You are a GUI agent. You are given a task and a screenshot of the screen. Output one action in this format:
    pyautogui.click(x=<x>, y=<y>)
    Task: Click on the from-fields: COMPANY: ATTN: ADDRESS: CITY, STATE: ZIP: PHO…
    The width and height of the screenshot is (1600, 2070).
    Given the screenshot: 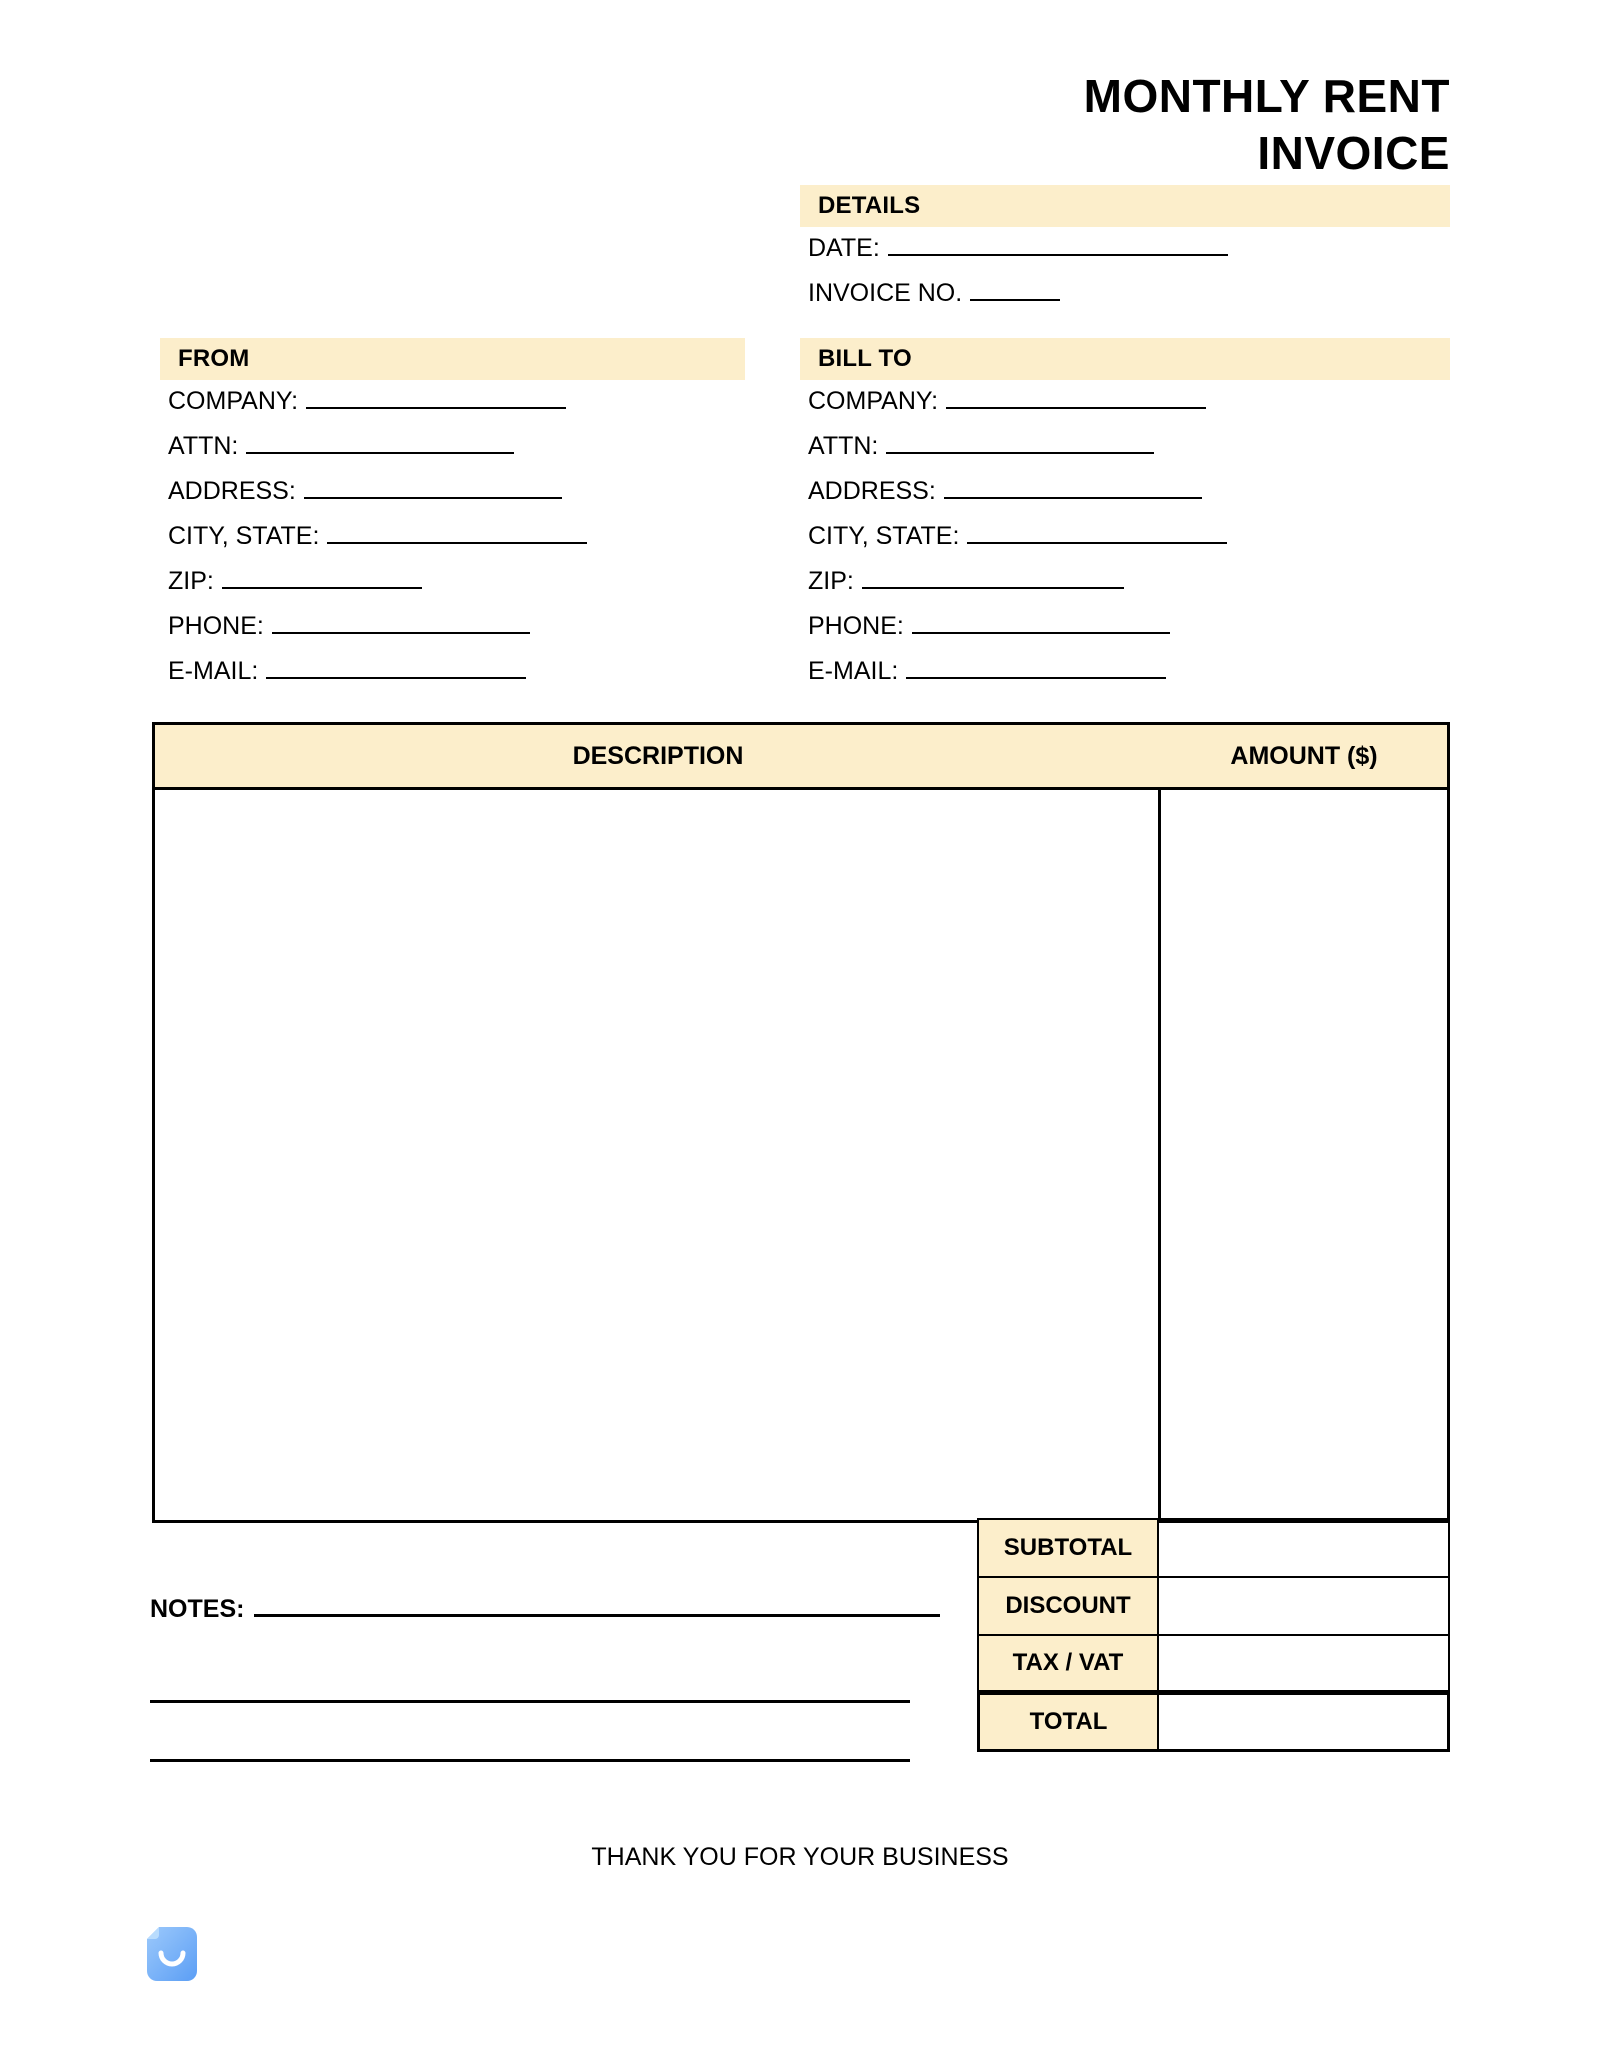 What is the action you would take?
    pyautogui.click(x=374, y=542)
    